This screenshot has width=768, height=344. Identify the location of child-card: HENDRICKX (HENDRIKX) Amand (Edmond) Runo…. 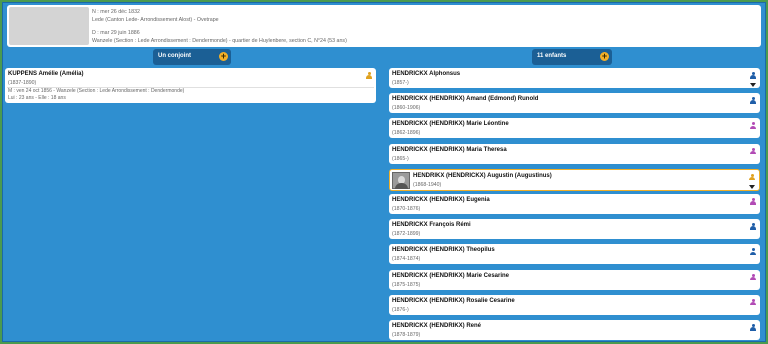
(574, 103).